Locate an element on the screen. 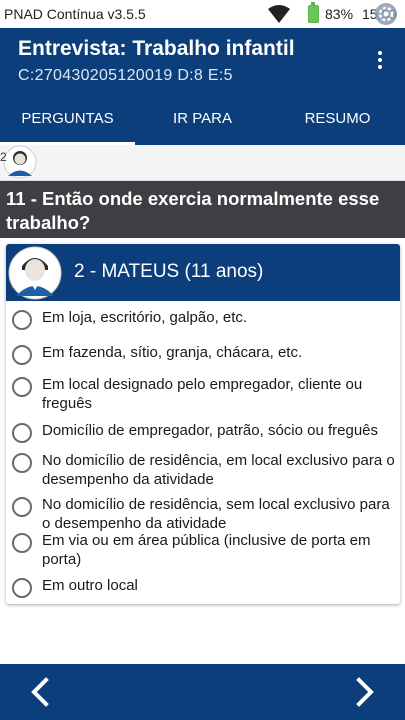 The height and width of the screenshot is (720, 405). previous-chevron-icon is located at coordinates (40, 692).